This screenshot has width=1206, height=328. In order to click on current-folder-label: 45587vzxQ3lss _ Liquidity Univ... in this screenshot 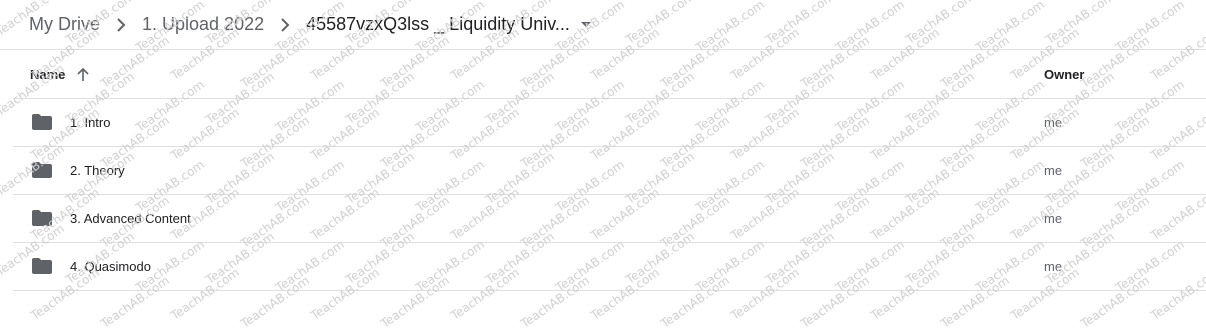, I will do `click(438, 24)`.